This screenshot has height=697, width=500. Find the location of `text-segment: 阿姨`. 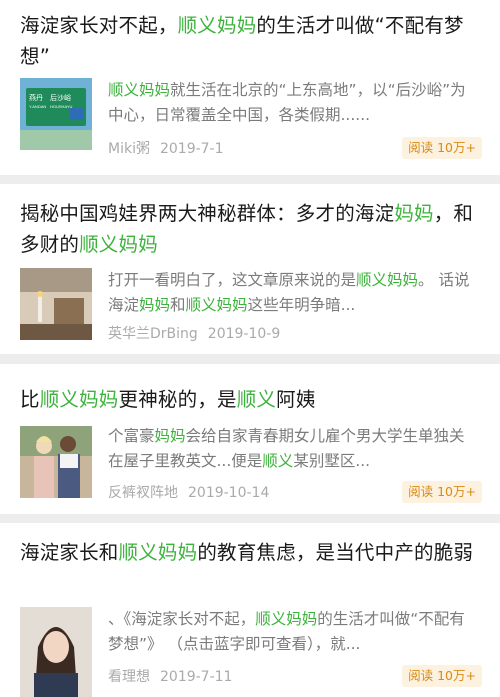

text-segment: 阿姨 is located at coordinates (296, 399).